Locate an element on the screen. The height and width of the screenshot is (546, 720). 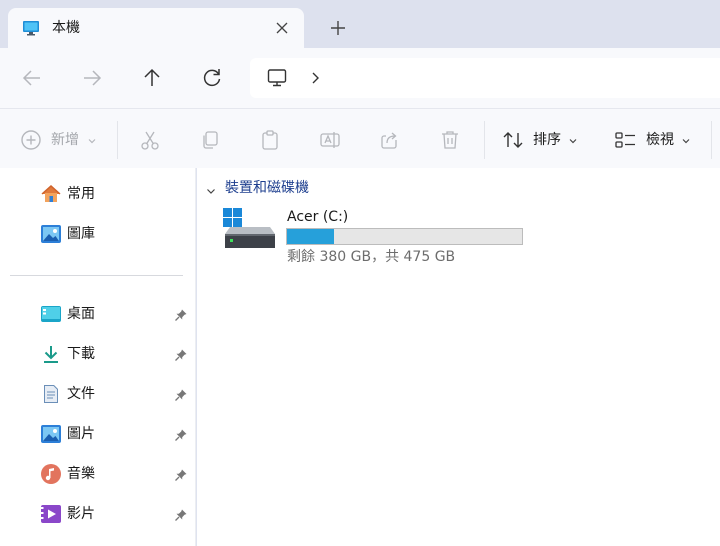
documents-icon is located at coordinates (51, 394).